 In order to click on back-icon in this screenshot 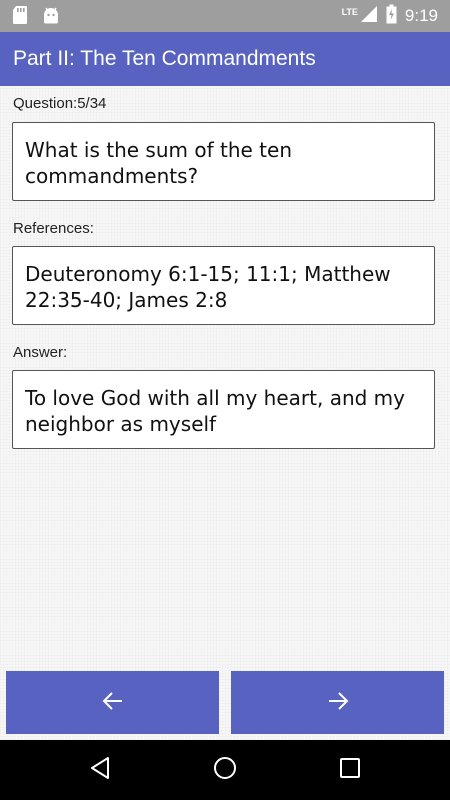, I will do `click(100, 770)`.